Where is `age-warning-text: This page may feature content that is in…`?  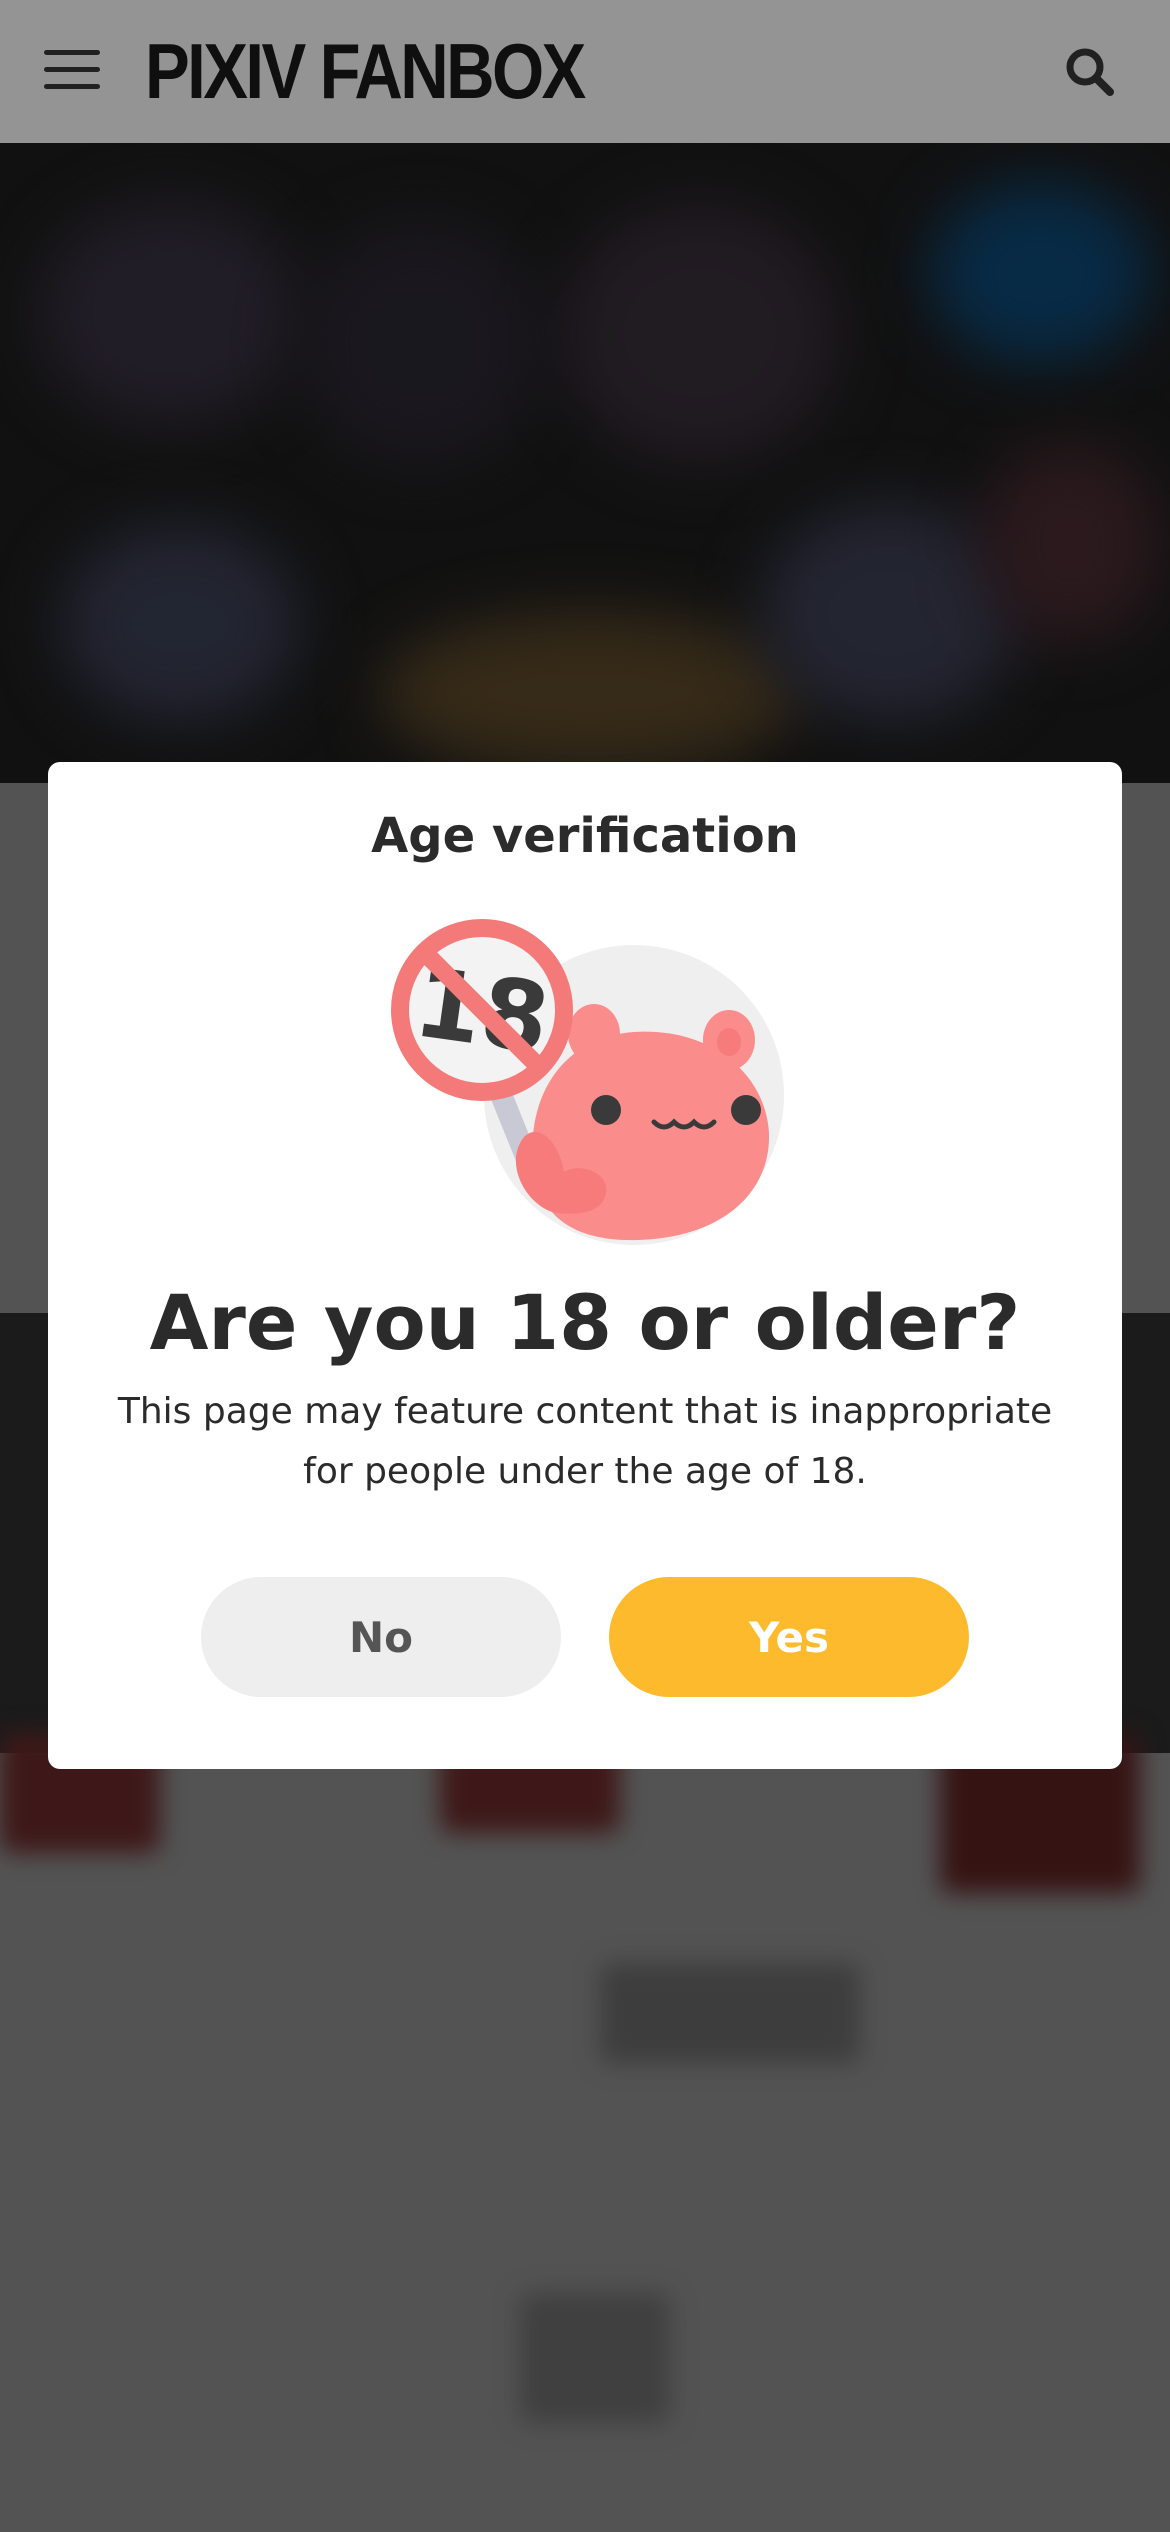
age-warning-text: This page may feature content that is in… is located at coordinates (585, 1441).